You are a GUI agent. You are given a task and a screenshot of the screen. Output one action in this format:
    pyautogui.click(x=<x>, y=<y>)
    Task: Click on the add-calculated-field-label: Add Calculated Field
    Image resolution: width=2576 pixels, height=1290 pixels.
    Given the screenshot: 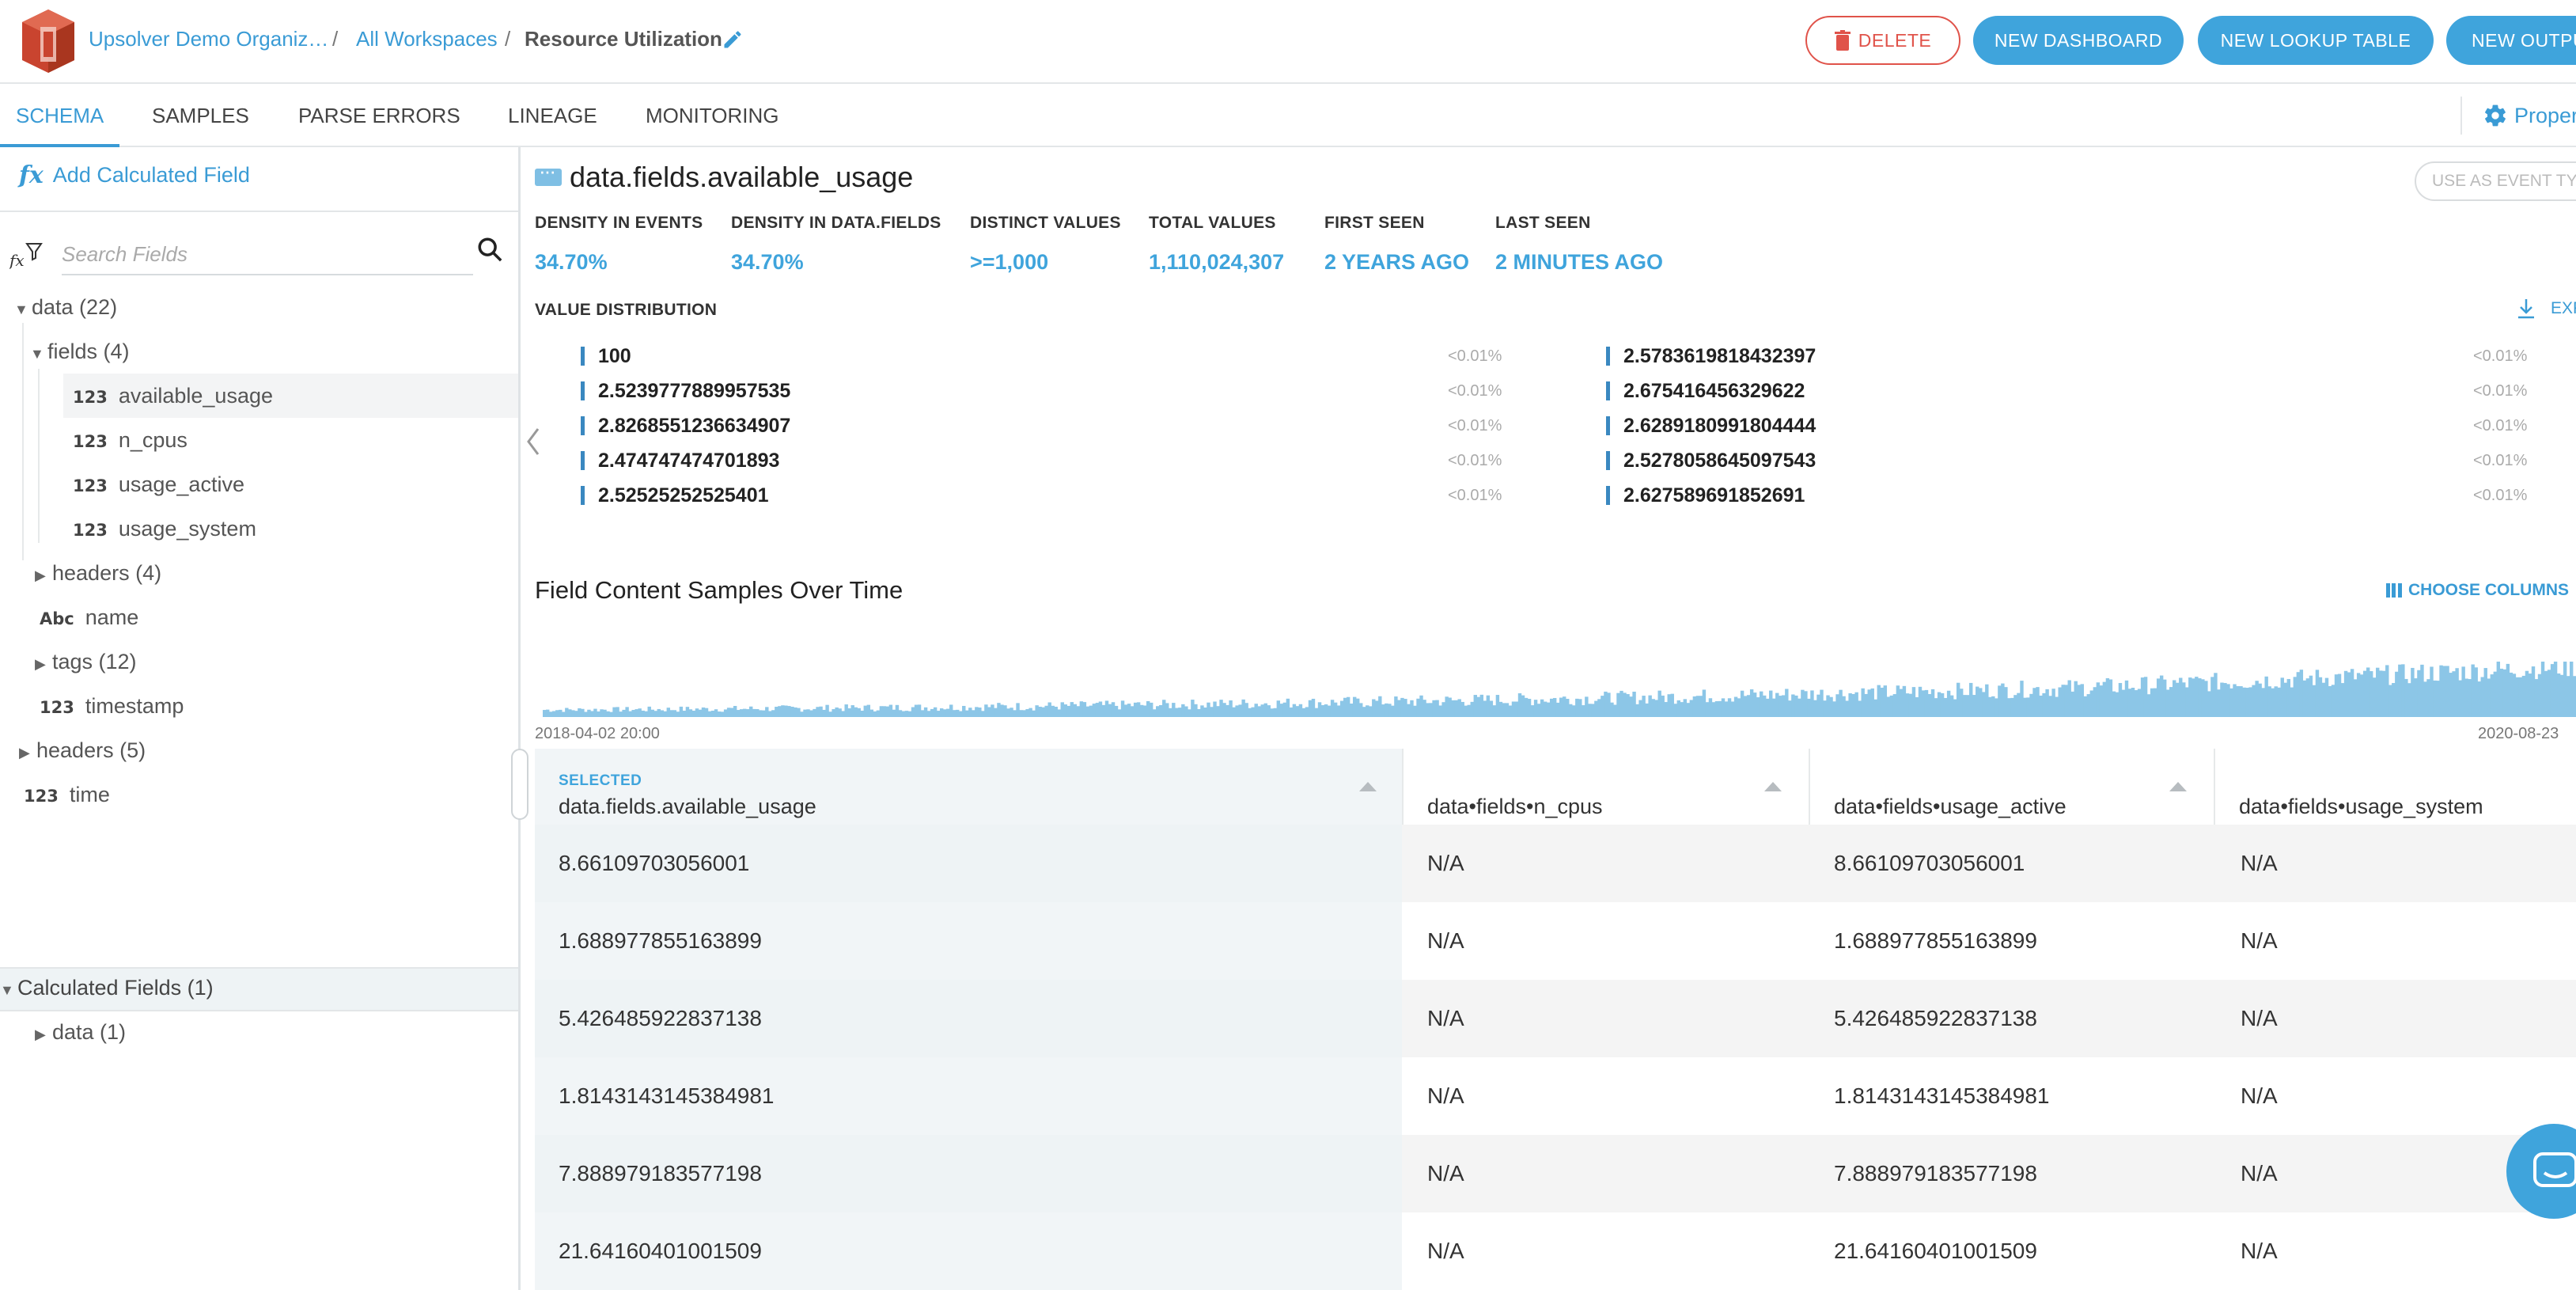 What is the action you would take?
    pyautogui.click(x=151, y=175)
    